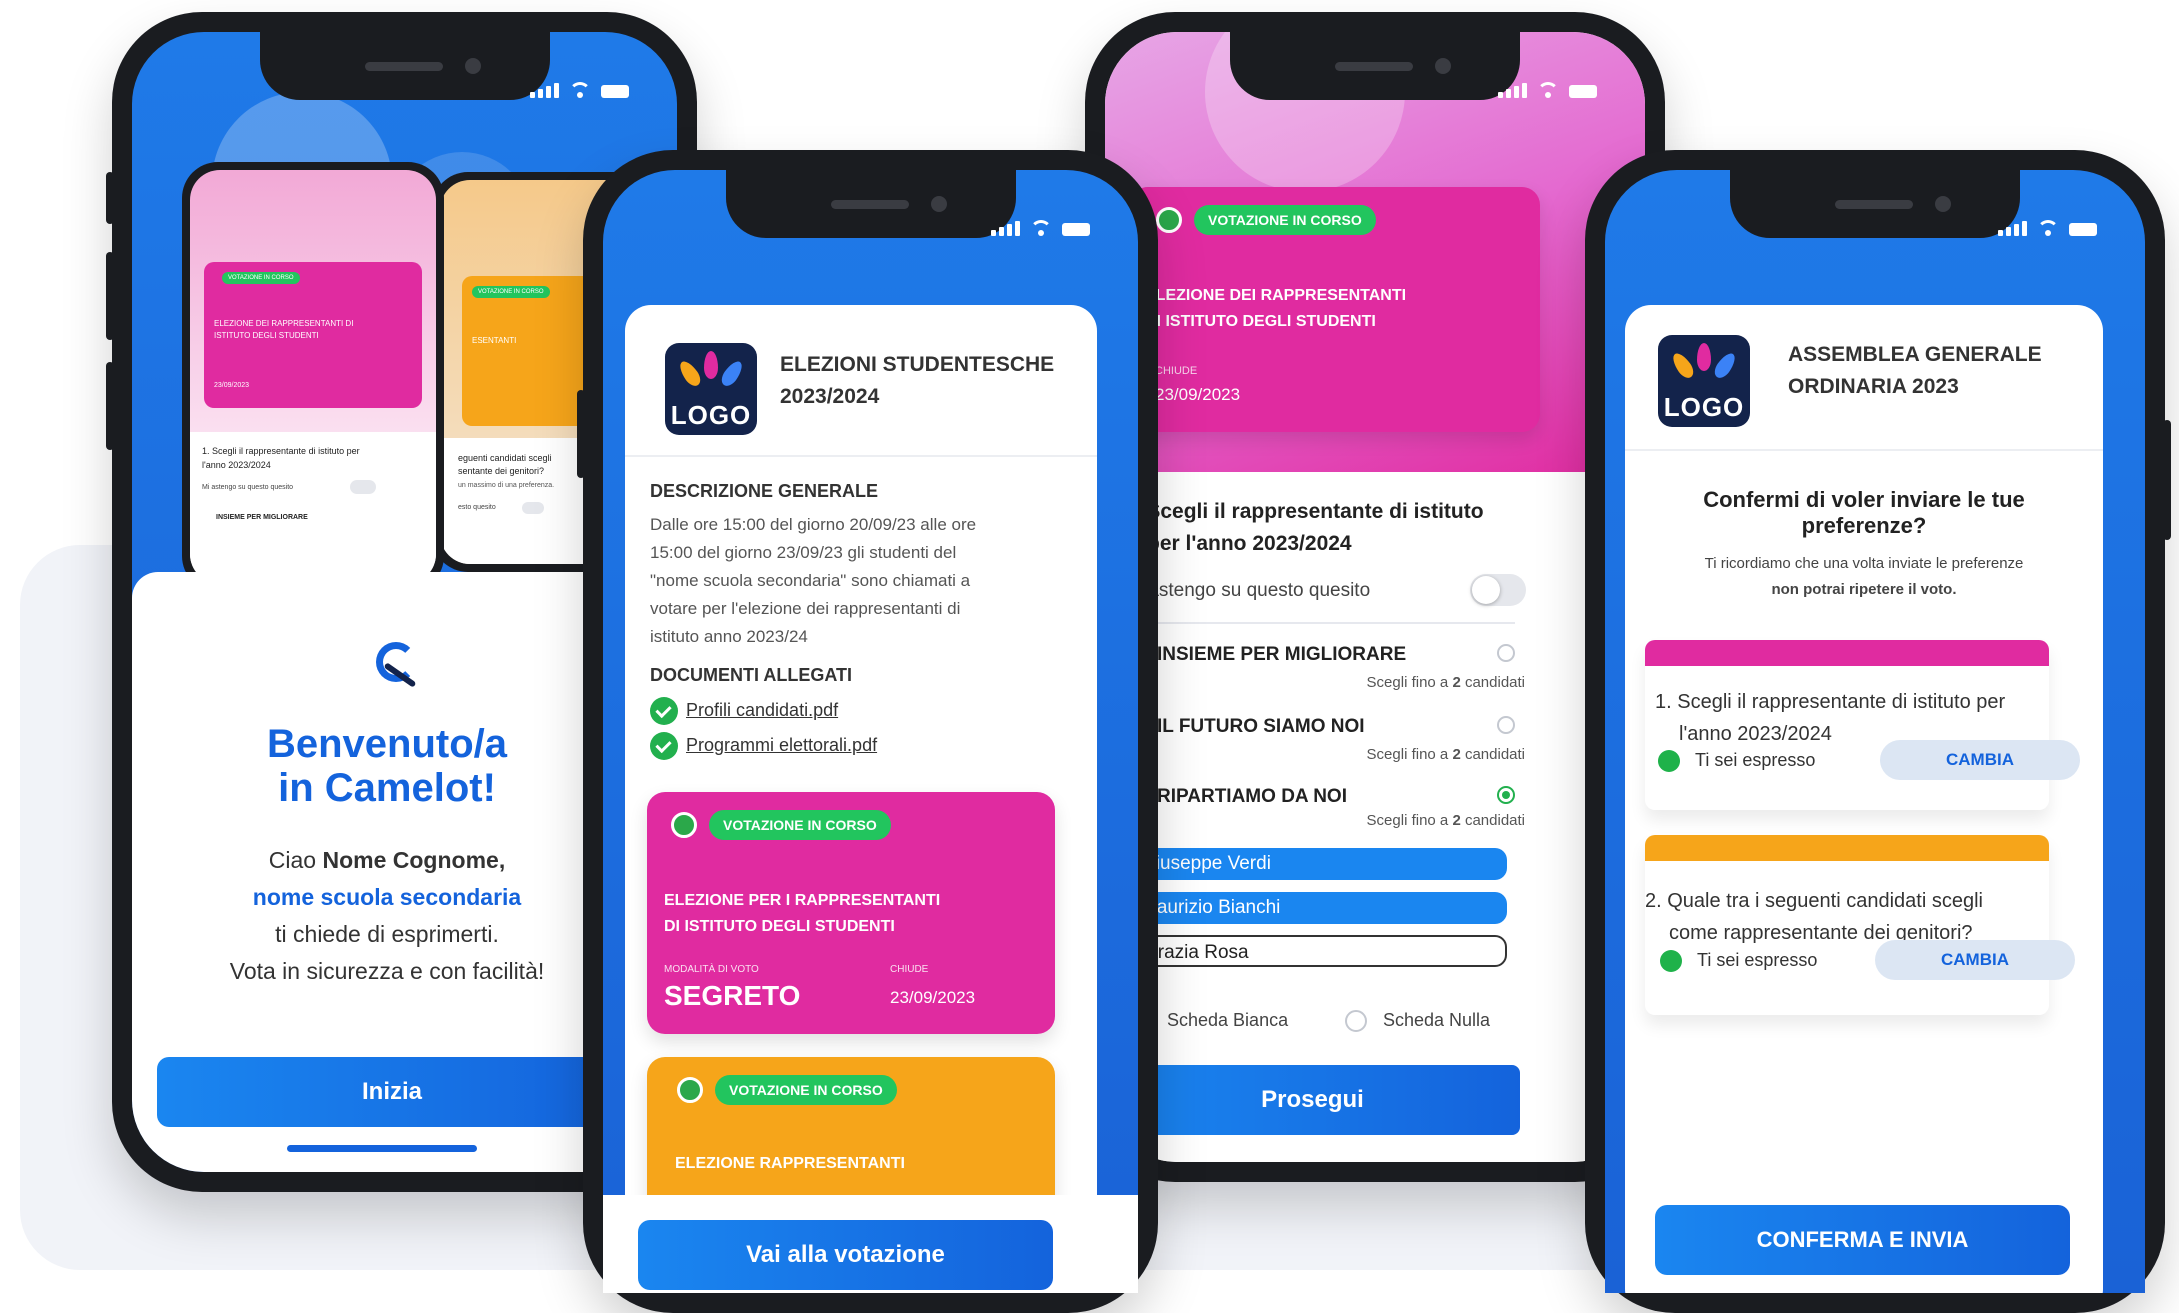 The width and height of the screenshot is (2179, 1313). What do you see at coordinates (1873, 386) in the screenshot?
I see `assembly-title-2: ORDINARIA 2023` at bounding box center [1873, 386].